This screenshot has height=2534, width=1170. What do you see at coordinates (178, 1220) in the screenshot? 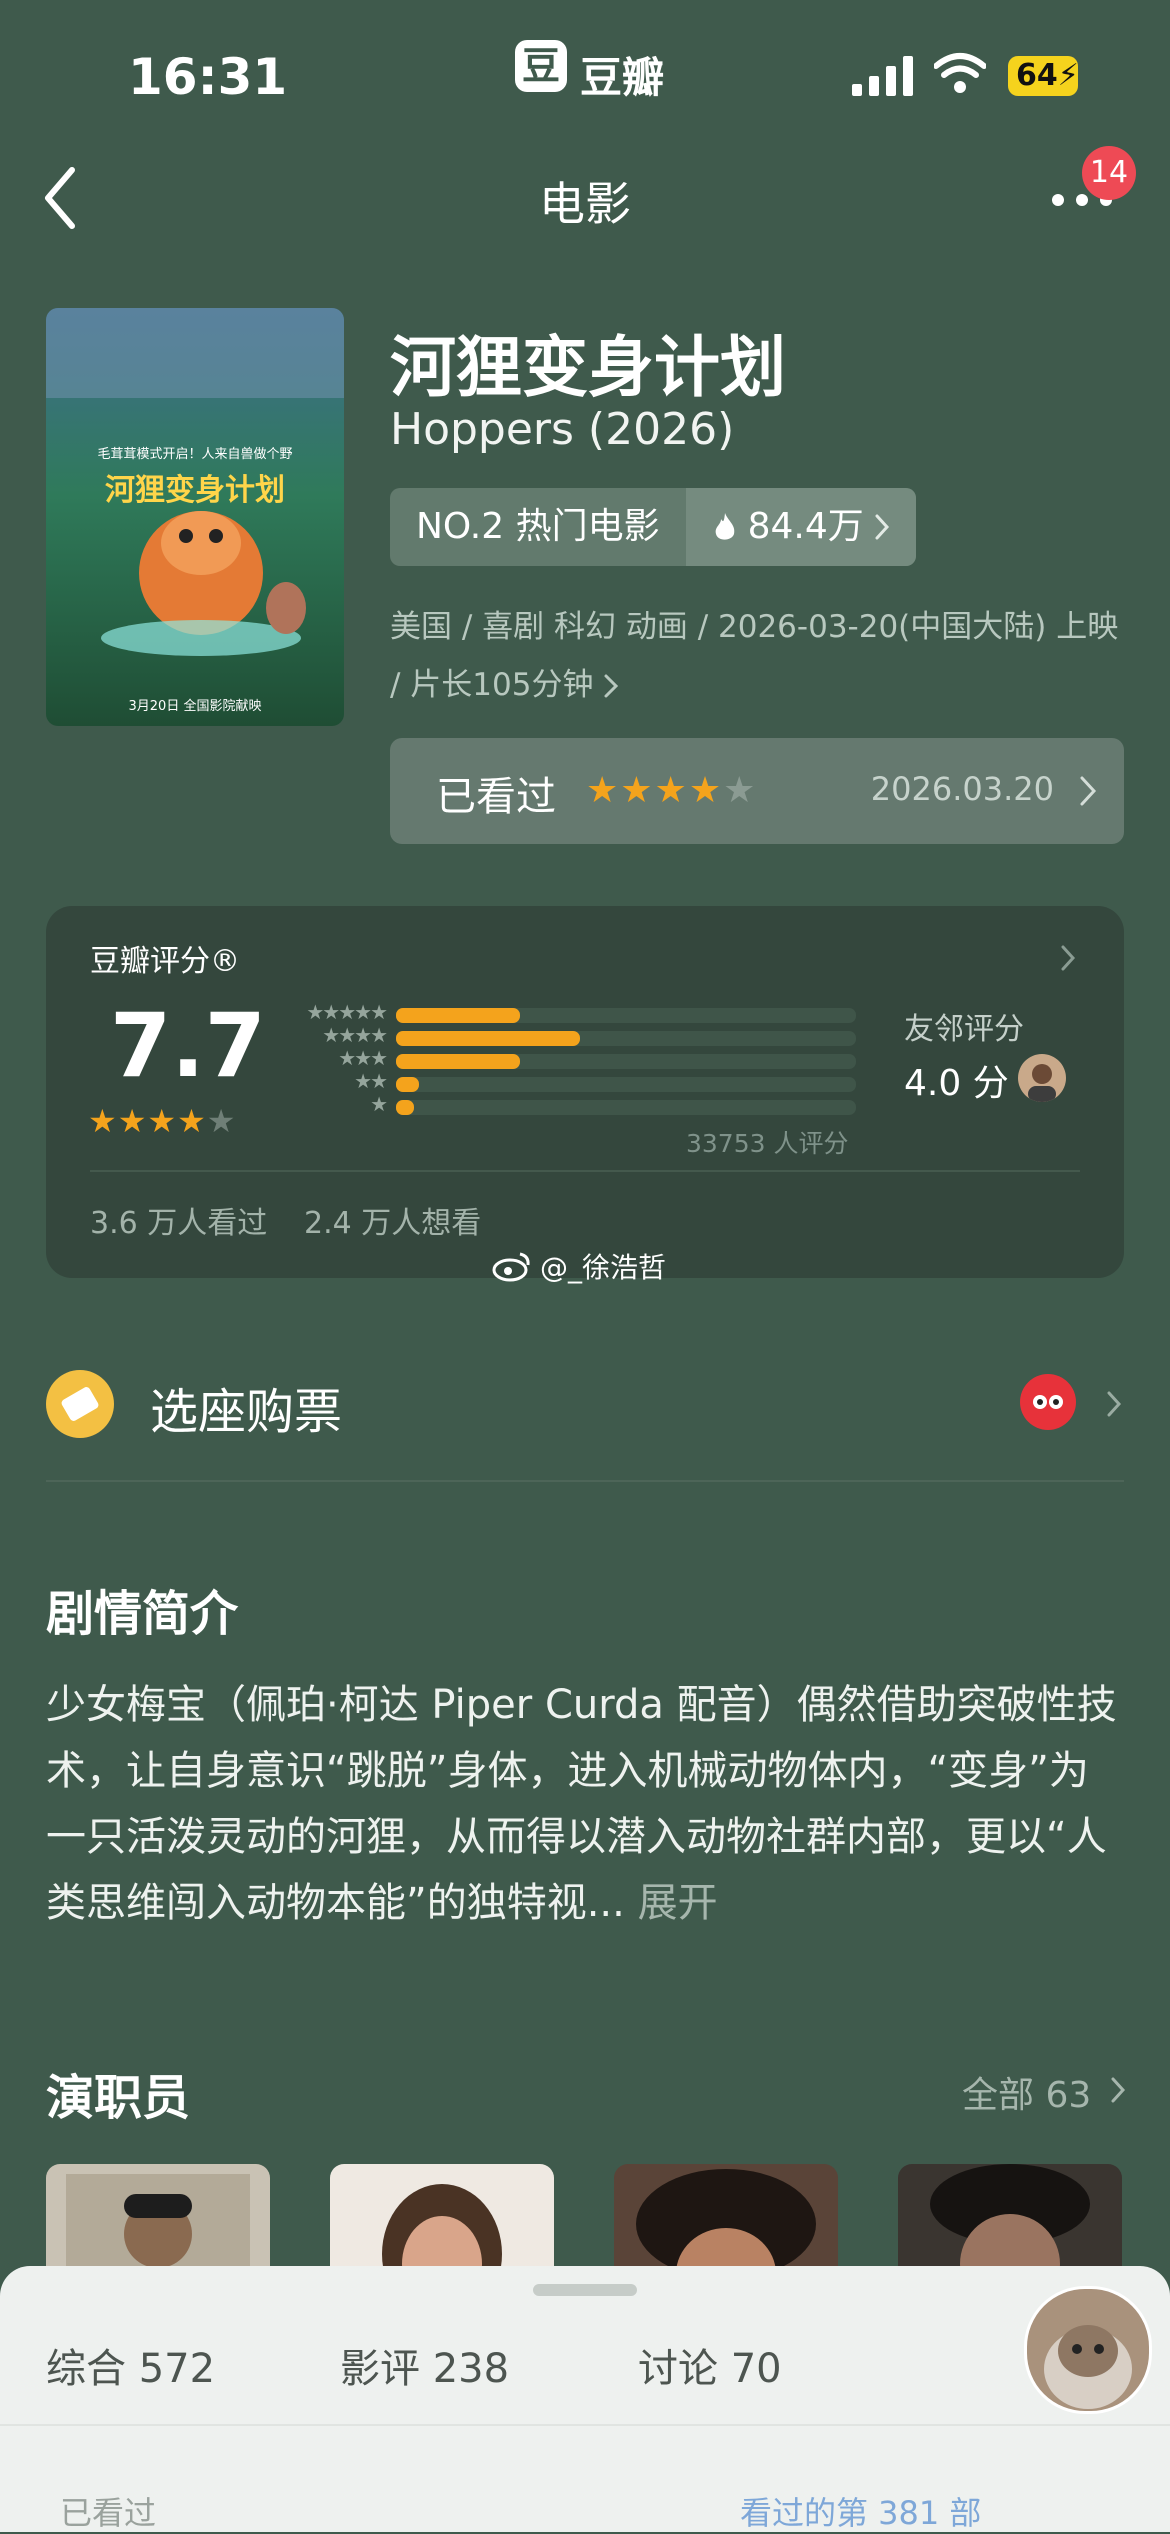
I see `seen-count: 3.6 万人看过` at bounding box center [178, 1220].